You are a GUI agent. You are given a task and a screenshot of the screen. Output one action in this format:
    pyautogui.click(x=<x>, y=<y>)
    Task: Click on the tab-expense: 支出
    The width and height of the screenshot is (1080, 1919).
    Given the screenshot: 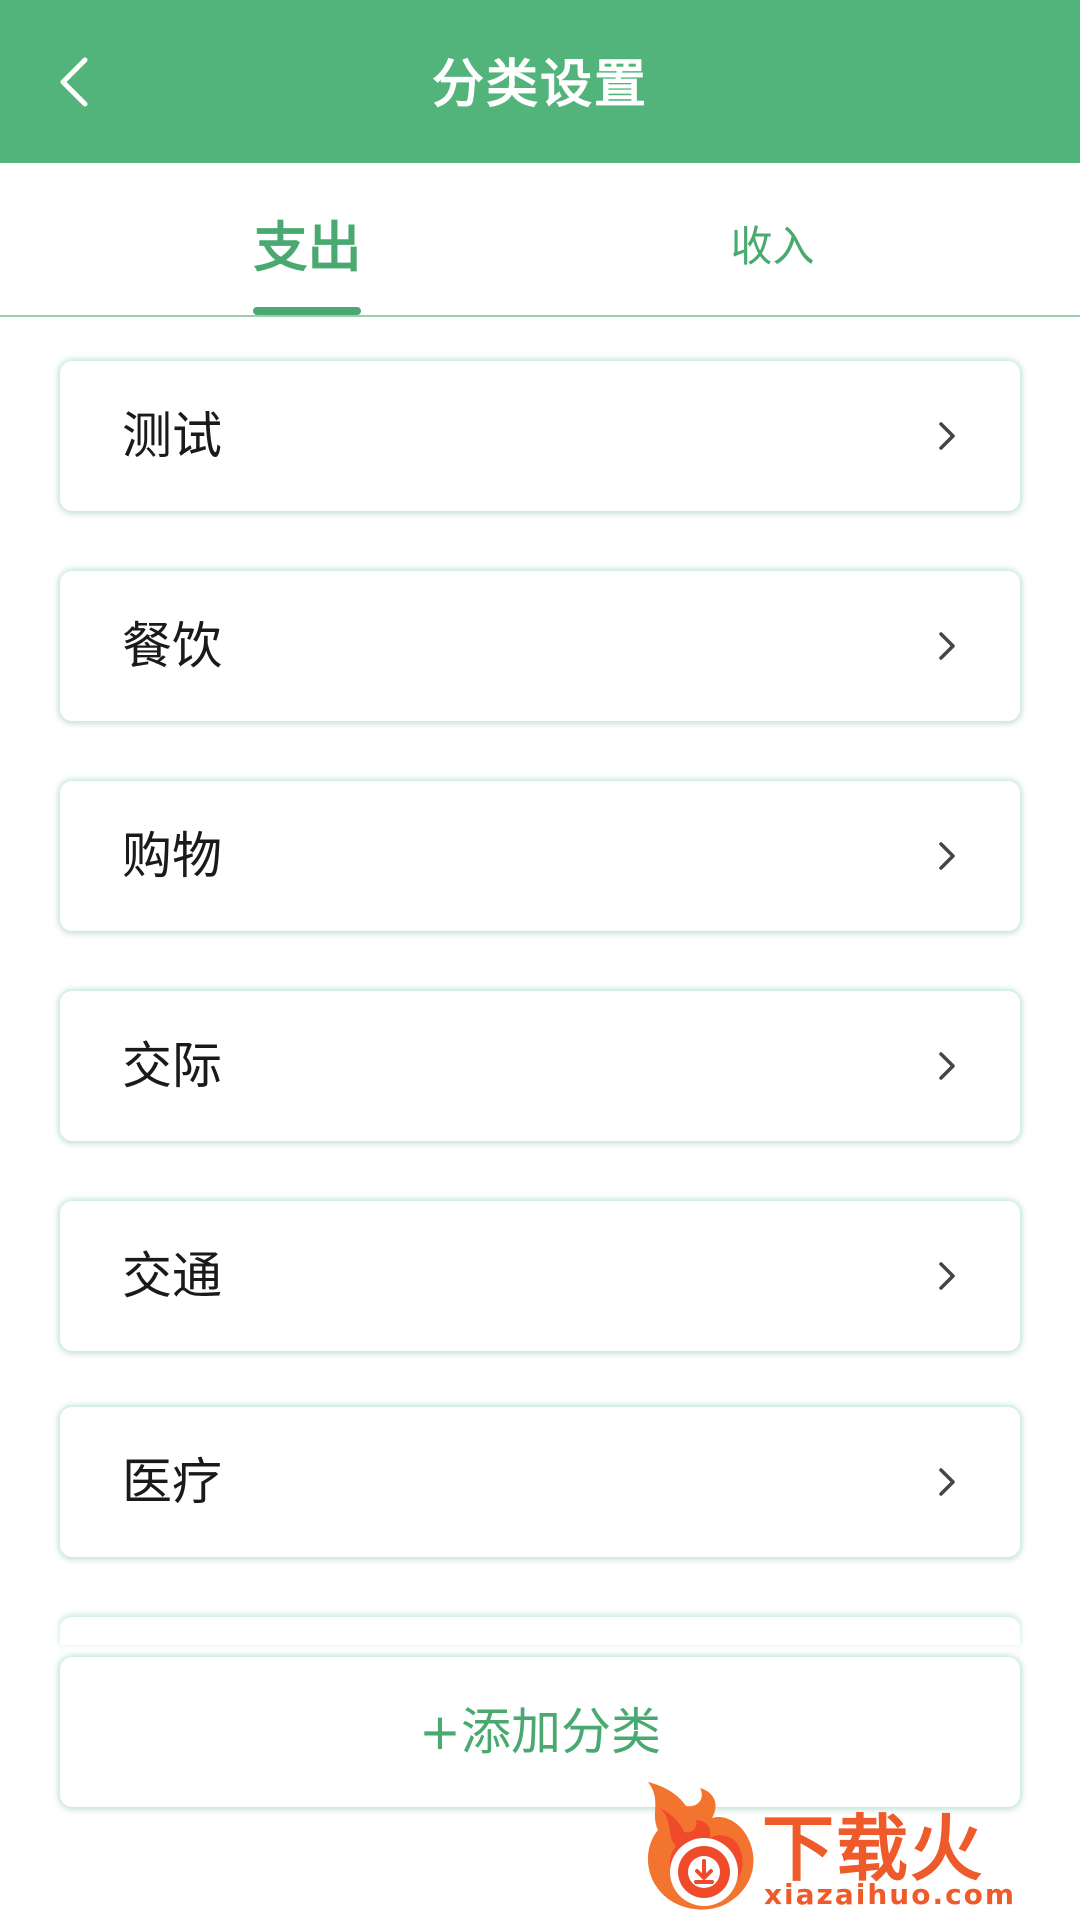 What is the action you would take?
    pyautogui.click(x=307, y=239)
    